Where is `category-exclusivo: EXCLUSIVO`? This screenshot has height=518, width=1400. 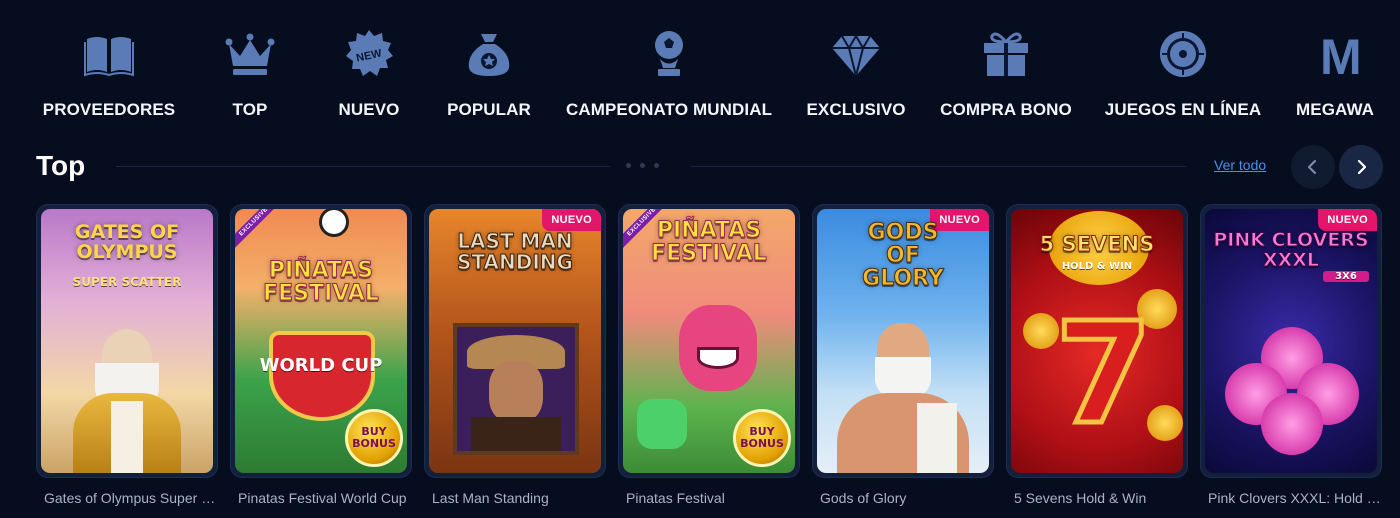 category-exclusivo: EXCLUSIVO is located at coordinates (856, 81).